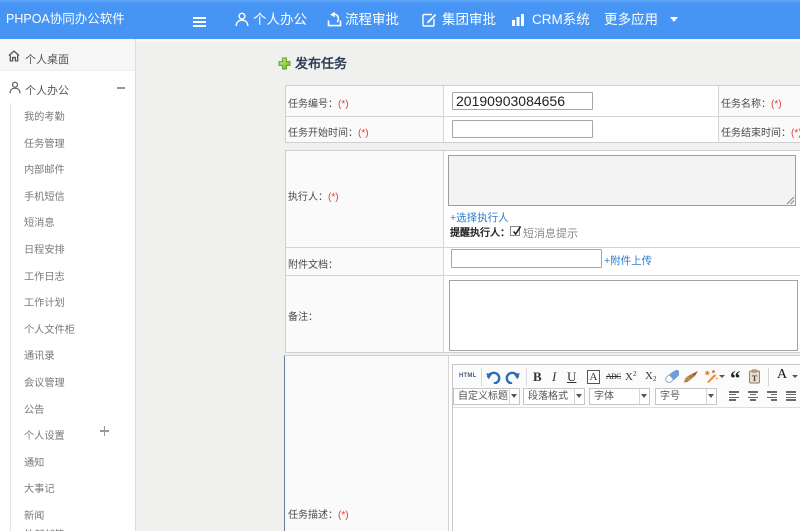  Describe the element at coordinates (755, 378) in the screenshot. I see `svg-text: T` at that location.